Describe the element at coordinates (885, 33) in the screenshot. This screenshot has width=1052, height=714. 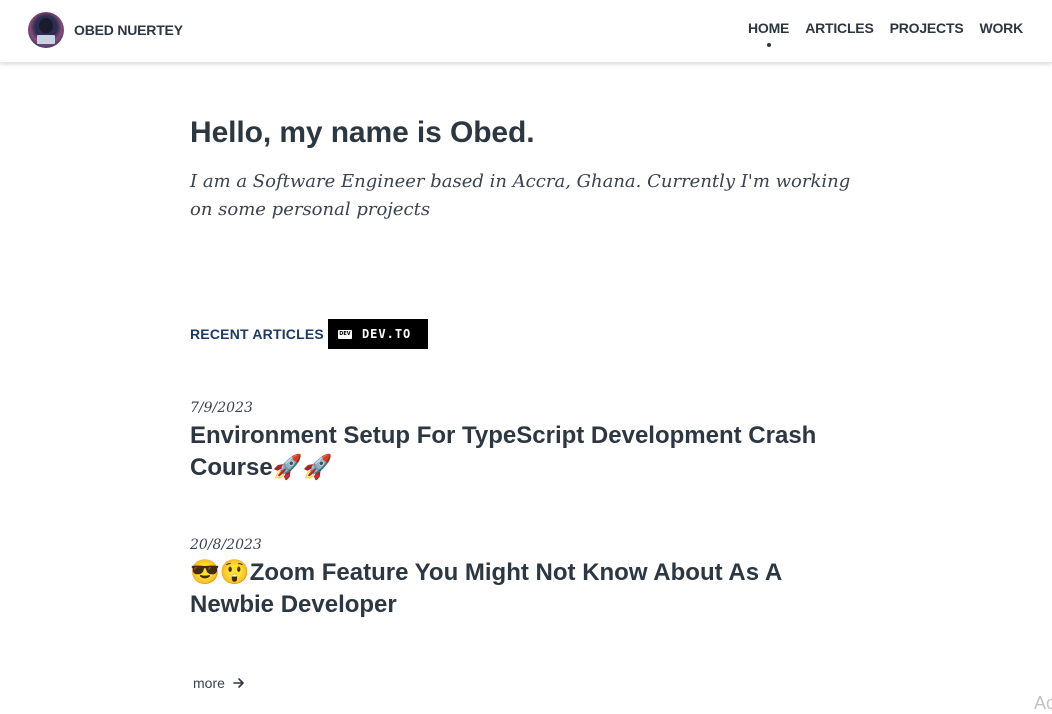
I see `main-nav: HOME ARTICLES PROJECTS WORK` at that location.